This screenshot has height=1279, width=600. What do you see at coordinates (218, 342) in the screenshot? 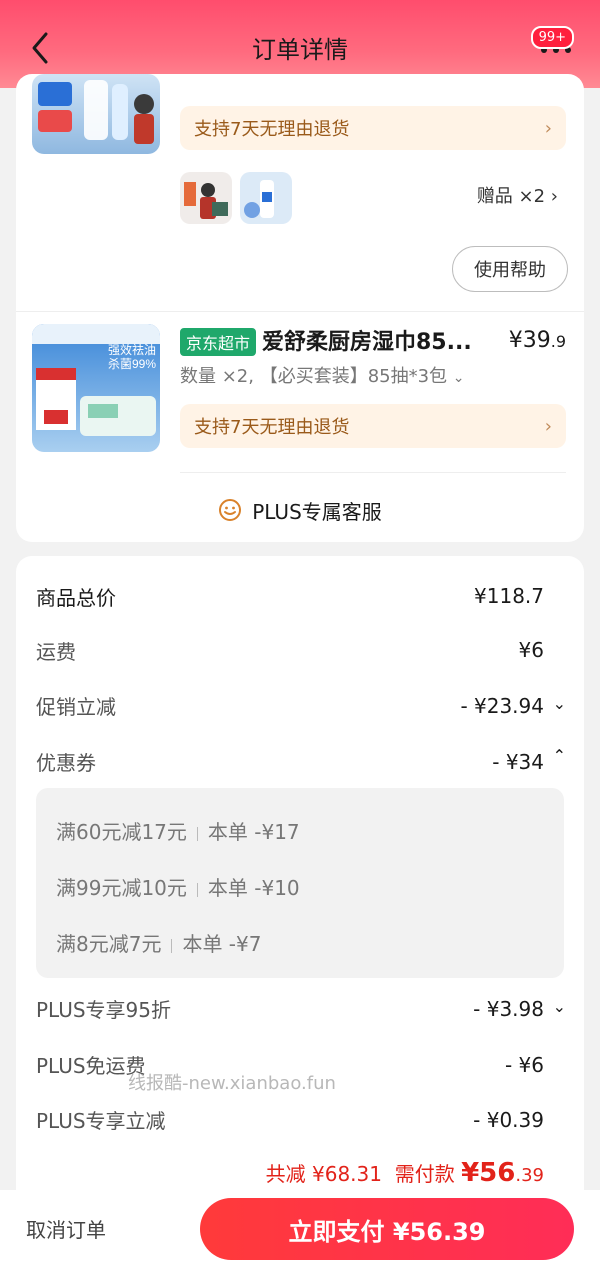
I see `store-tag: 京东超市` at bounding box center [218, 342].